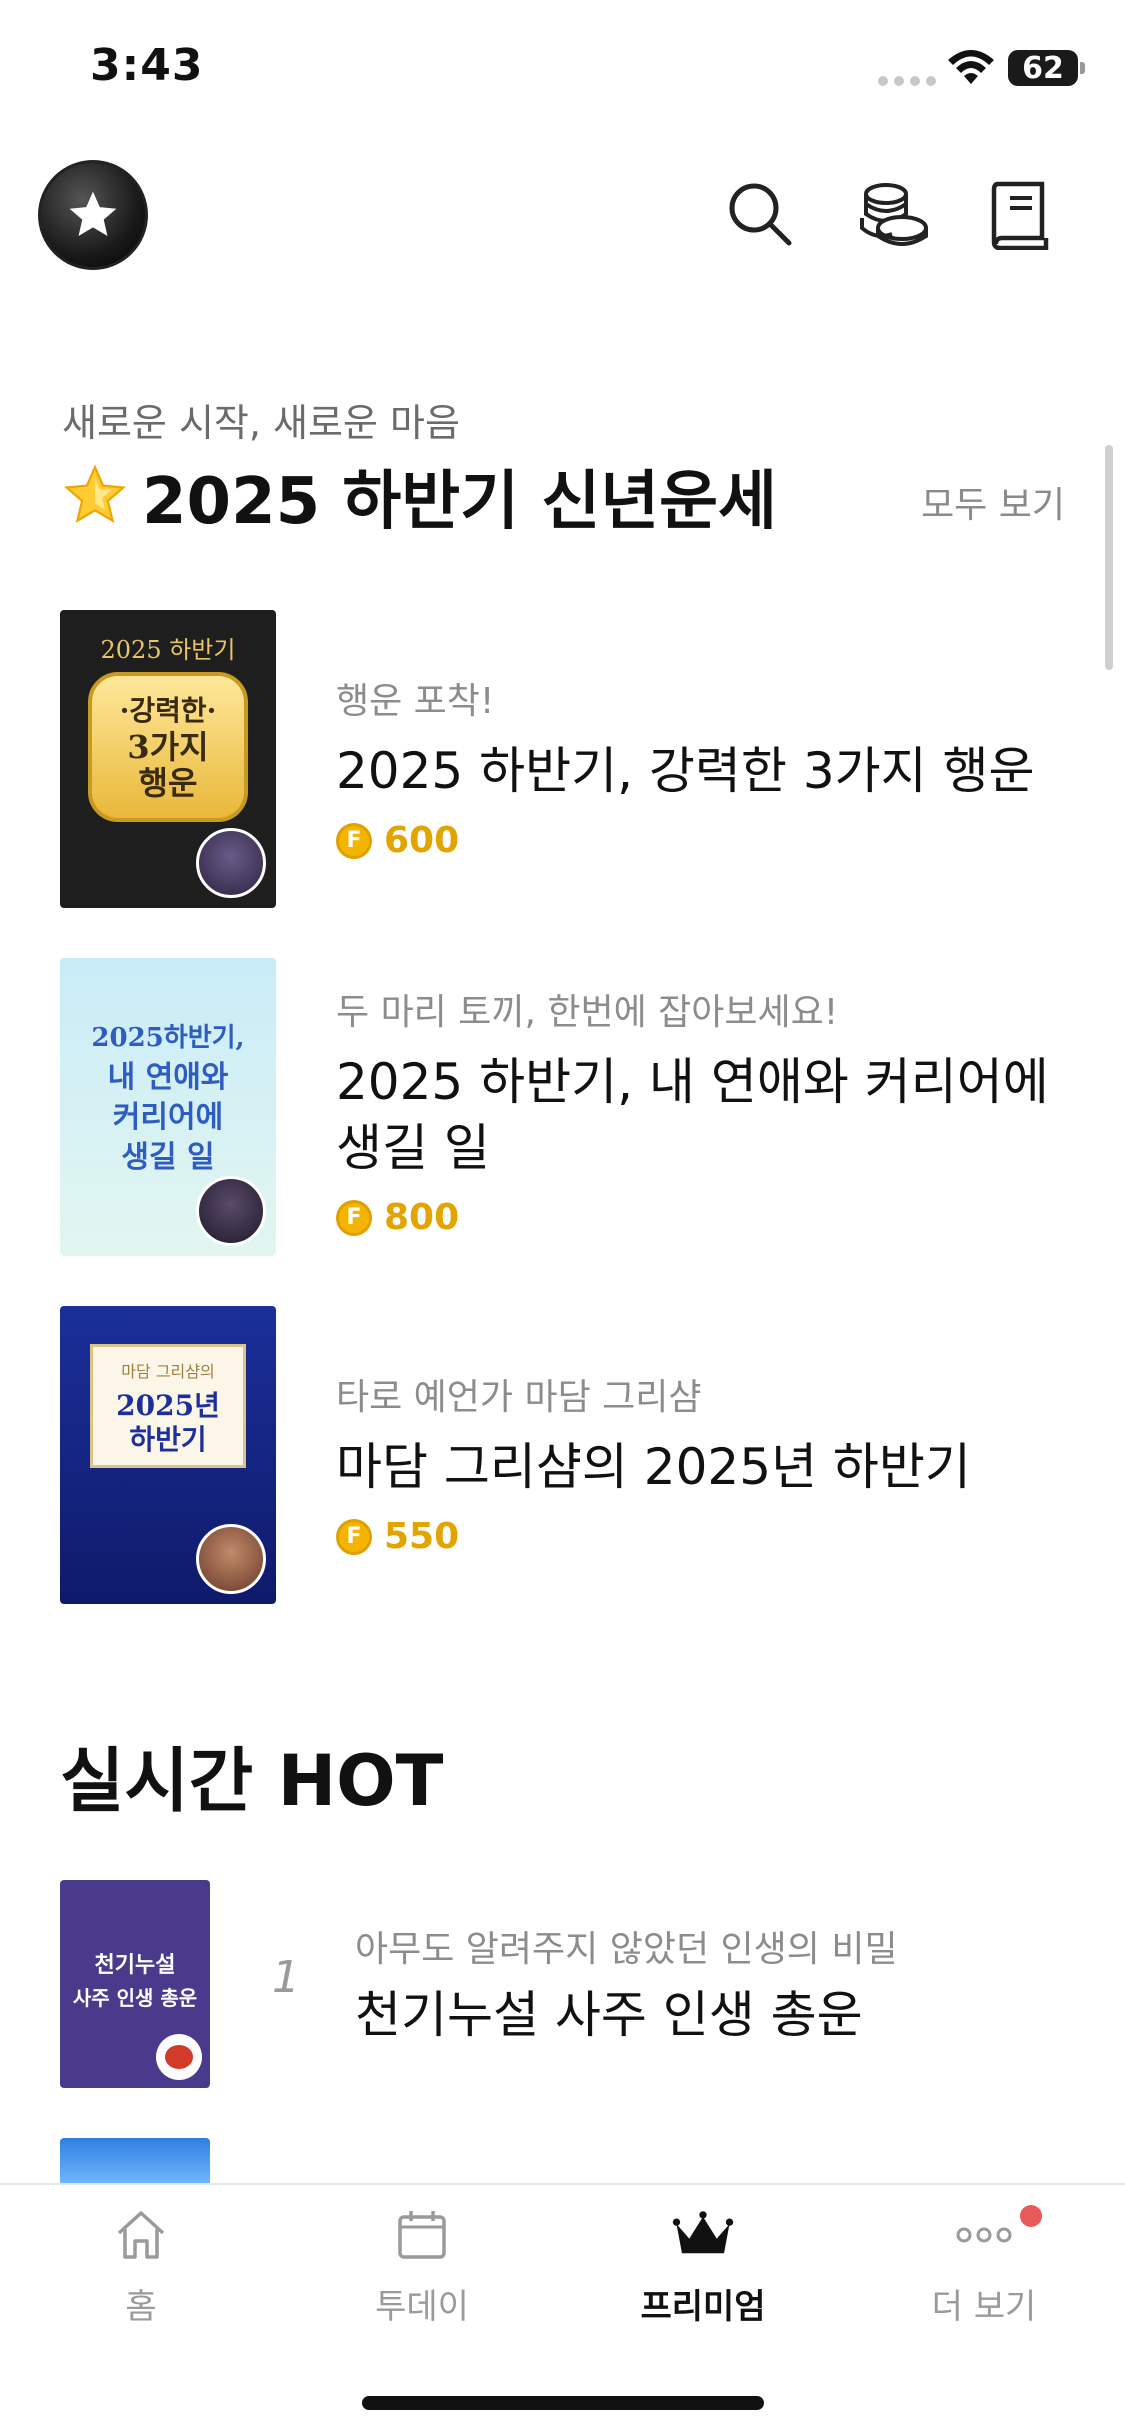 The width and height of the screenshot is (1125, 2436). I want to click on home-indicator, so click(563, 2403).